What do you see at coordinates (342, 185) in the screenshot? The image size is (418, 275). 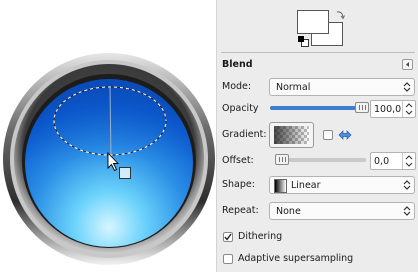 I see `shape-dropdown: Linear` at bounding box center [342, 185].